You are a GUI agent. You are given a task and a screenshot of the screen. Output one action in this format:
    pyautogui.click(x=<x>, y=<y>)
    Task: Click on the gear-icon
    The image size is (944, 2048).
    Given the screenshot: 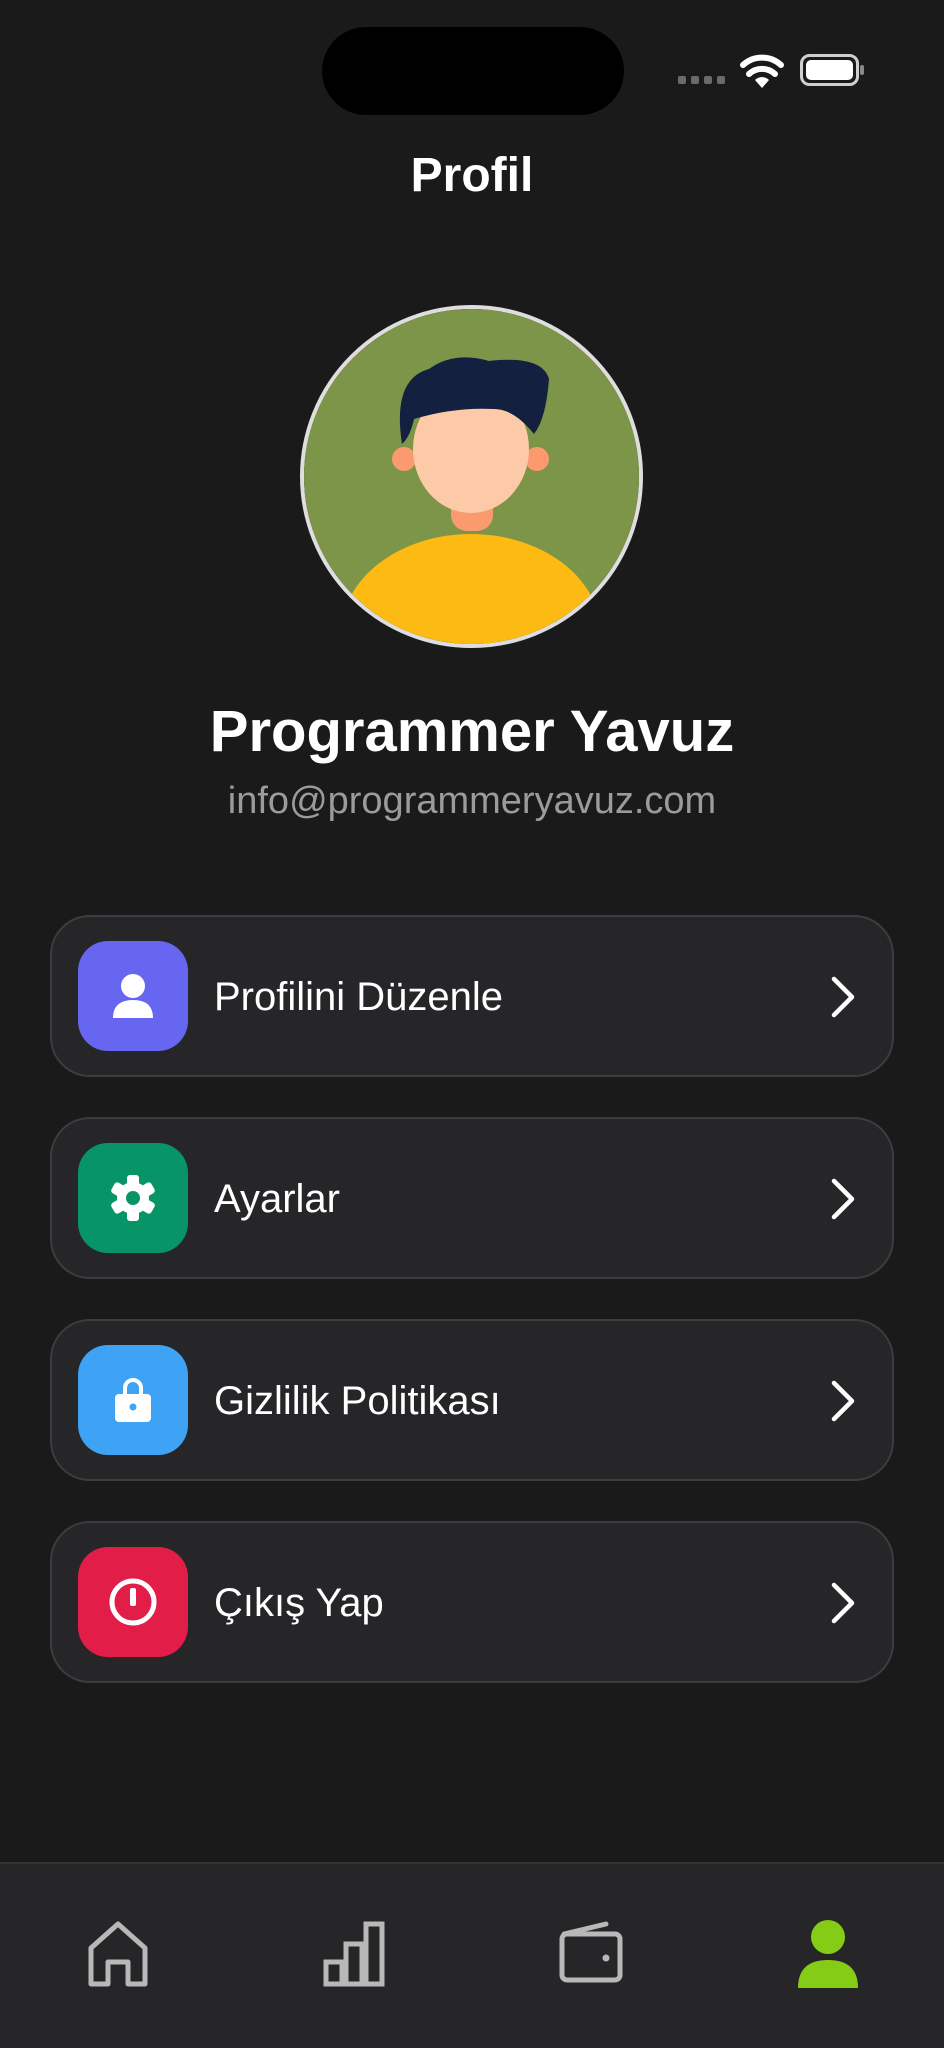 What is the action you would take?
    pyautogui.click(x=133, y=1198)
    